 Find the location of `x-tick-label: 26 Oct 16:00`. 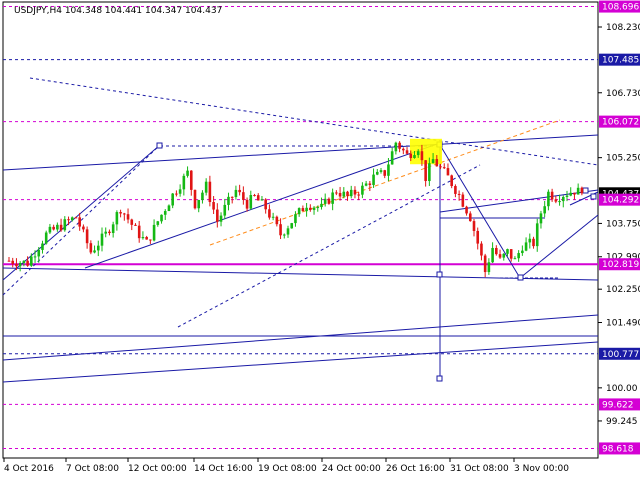

x-tick-label: 26 Oct 16:00 is located at coordinates (415, 469).